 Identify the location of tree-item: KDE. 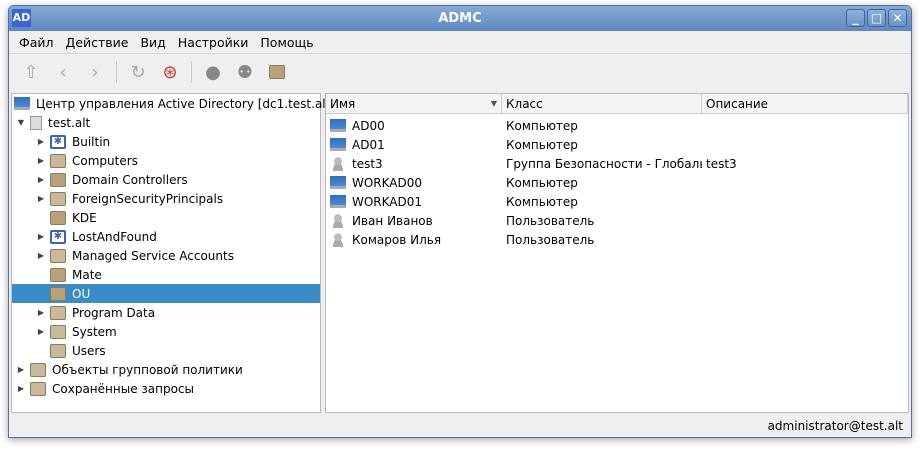
(166, 217).